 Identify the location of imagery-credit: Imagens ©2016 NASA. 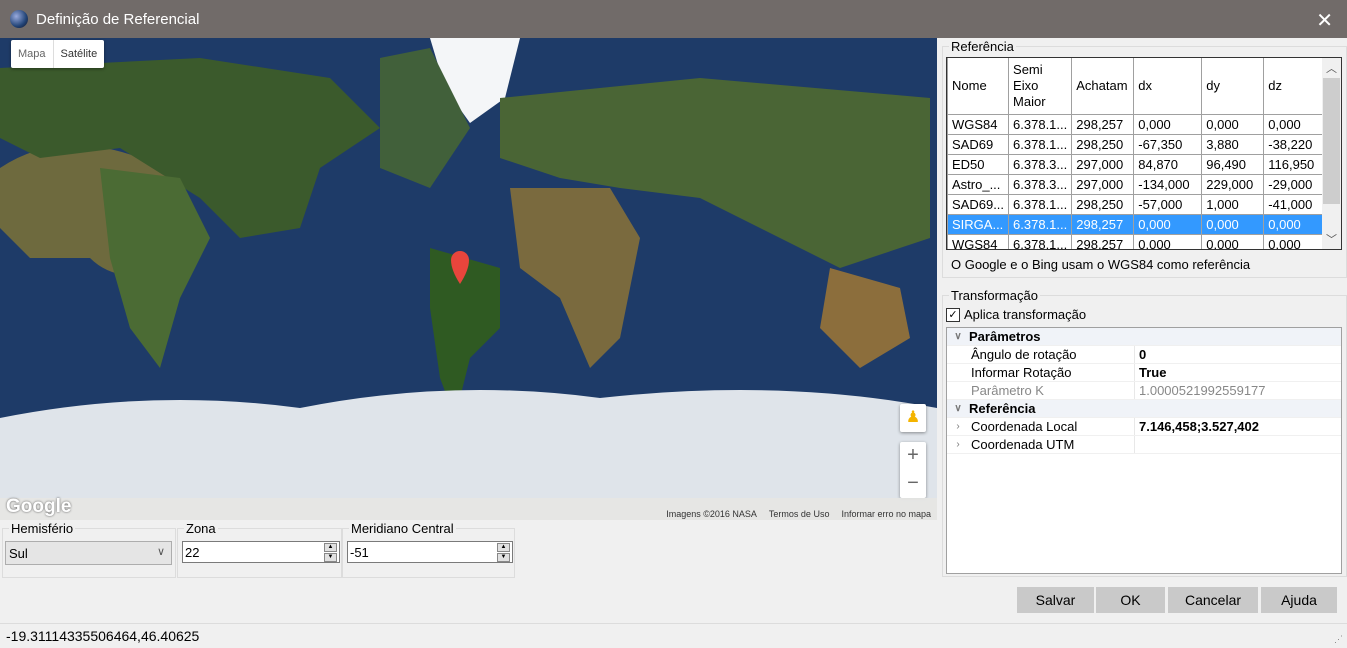
(711, 514).